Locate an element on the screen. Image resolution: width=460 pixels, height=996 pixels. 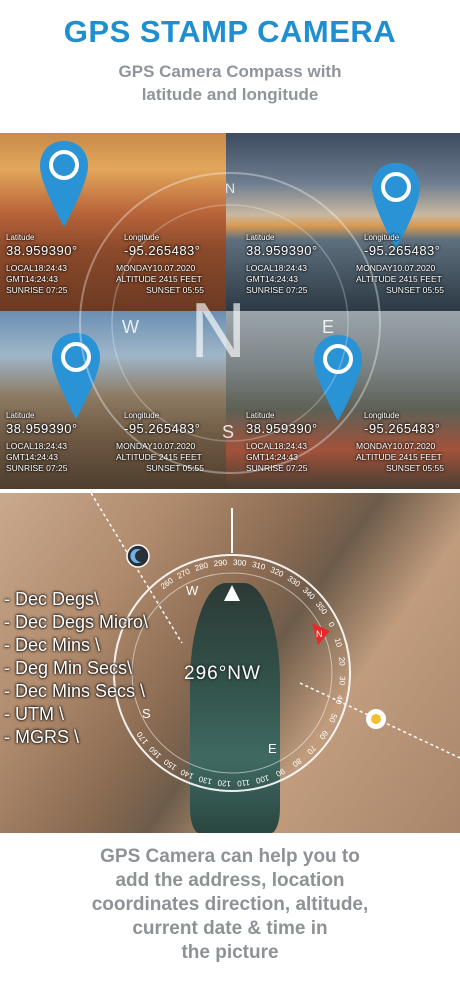
format-item: - Dec Degs\ is located at coordinates (52, 599).